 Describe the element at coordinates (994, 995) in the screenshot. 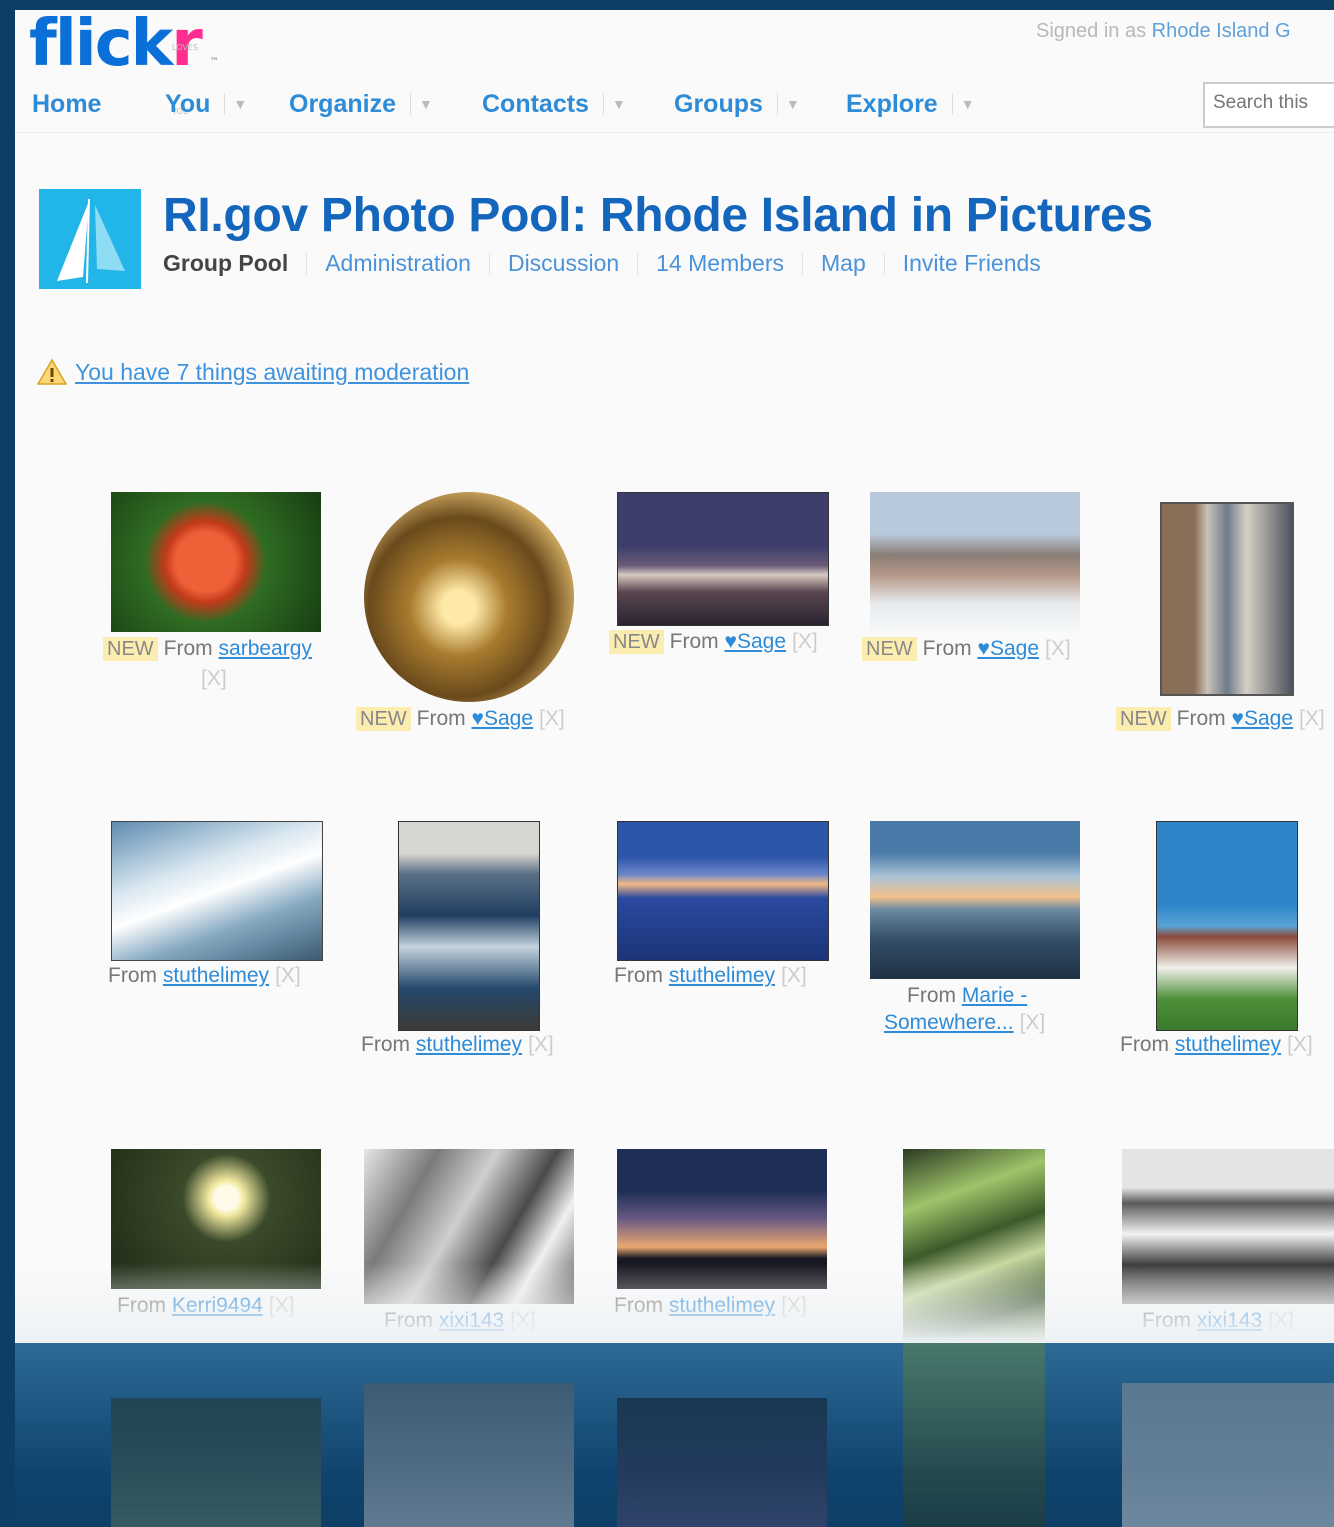

I see `photo-owner-link: Marie -` at that location.